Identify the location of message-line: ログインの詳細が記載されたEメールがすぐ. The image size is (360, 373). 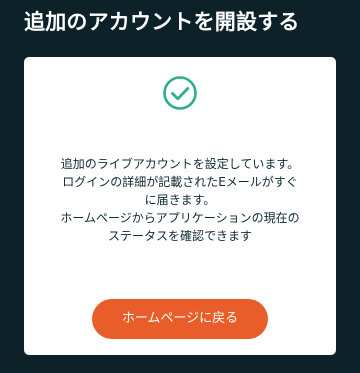
(180, 182).